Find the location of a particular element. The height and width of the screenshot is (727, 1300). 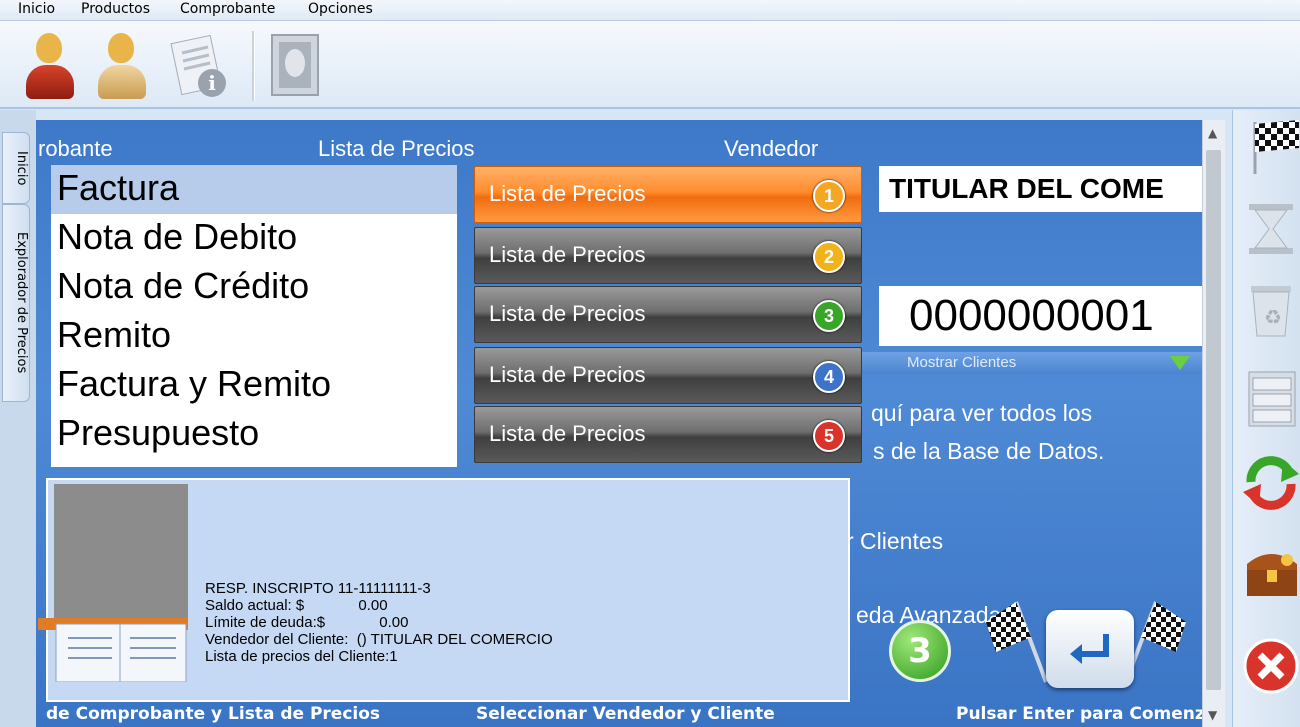

header-vendedor: Vendedor is located at coordinates (771, 148).